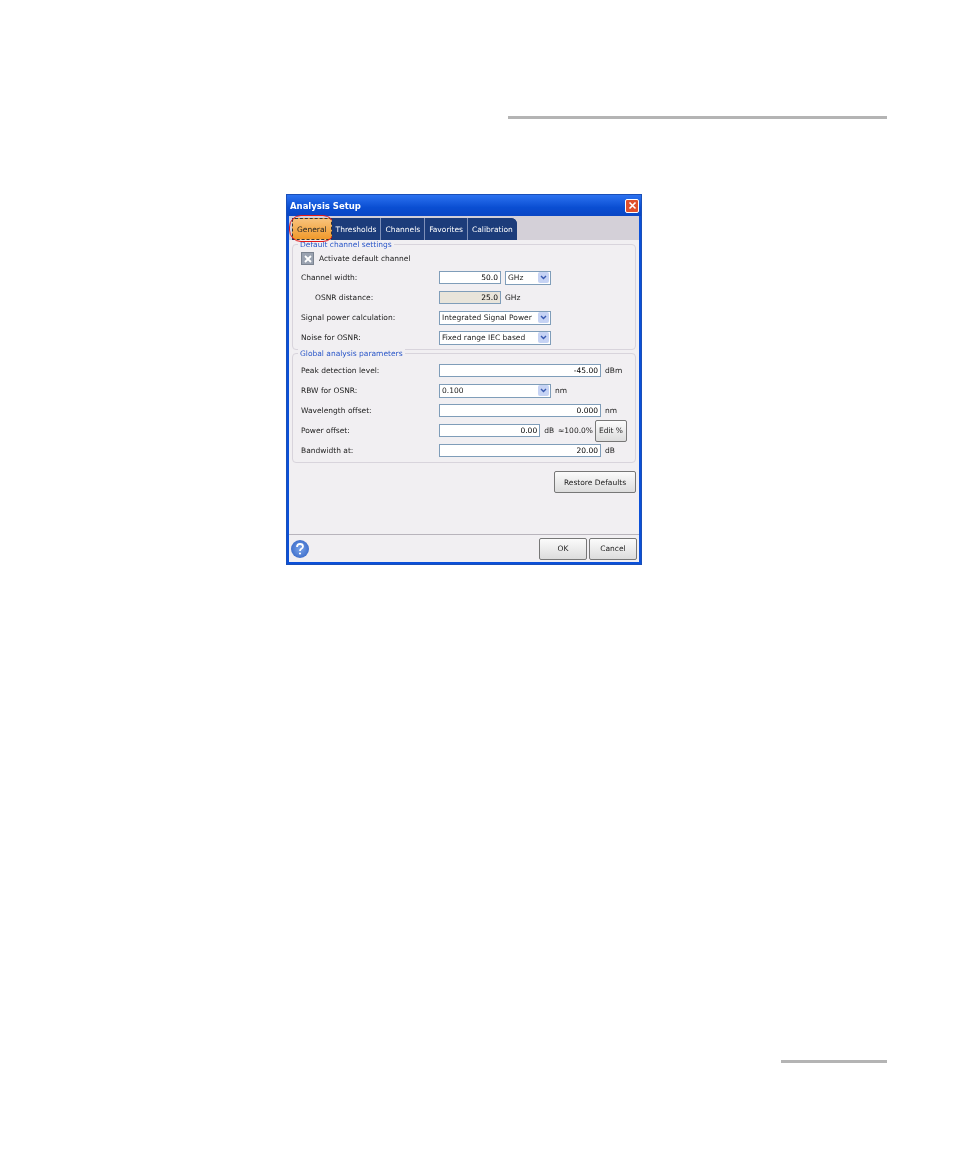 Image resolution: width=954 pixels, height=1158 pixels. I want to click on close-icon, so click(632, 205).